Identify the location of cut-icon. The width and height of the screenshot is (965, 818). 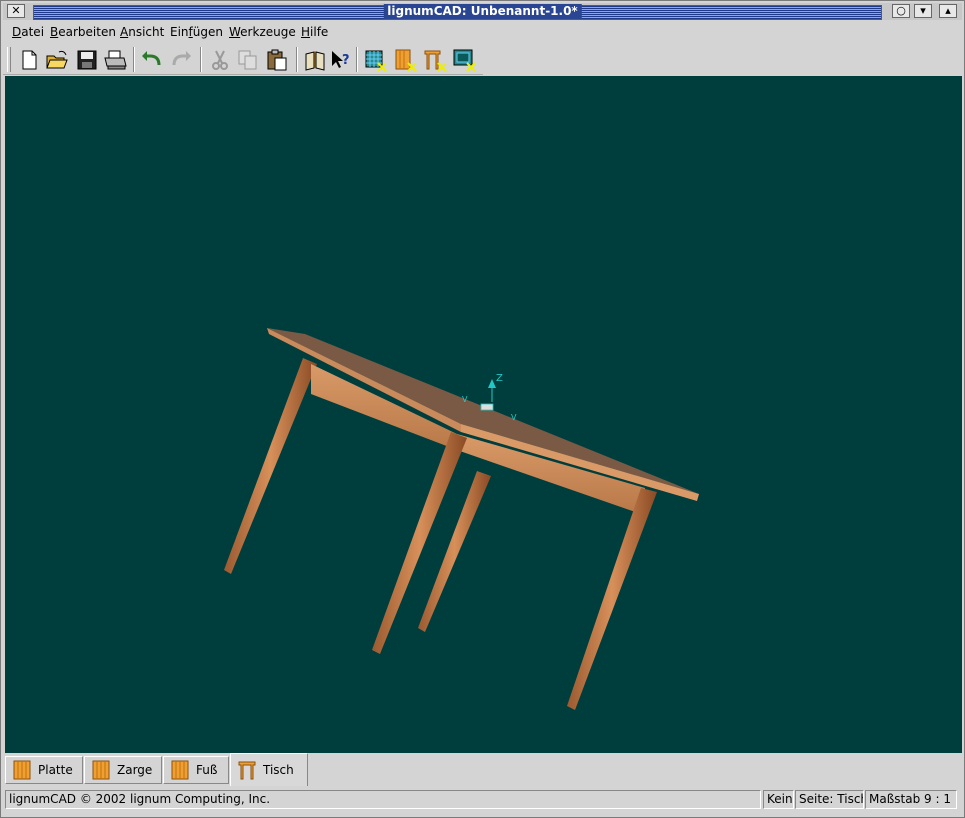
(220, 60).